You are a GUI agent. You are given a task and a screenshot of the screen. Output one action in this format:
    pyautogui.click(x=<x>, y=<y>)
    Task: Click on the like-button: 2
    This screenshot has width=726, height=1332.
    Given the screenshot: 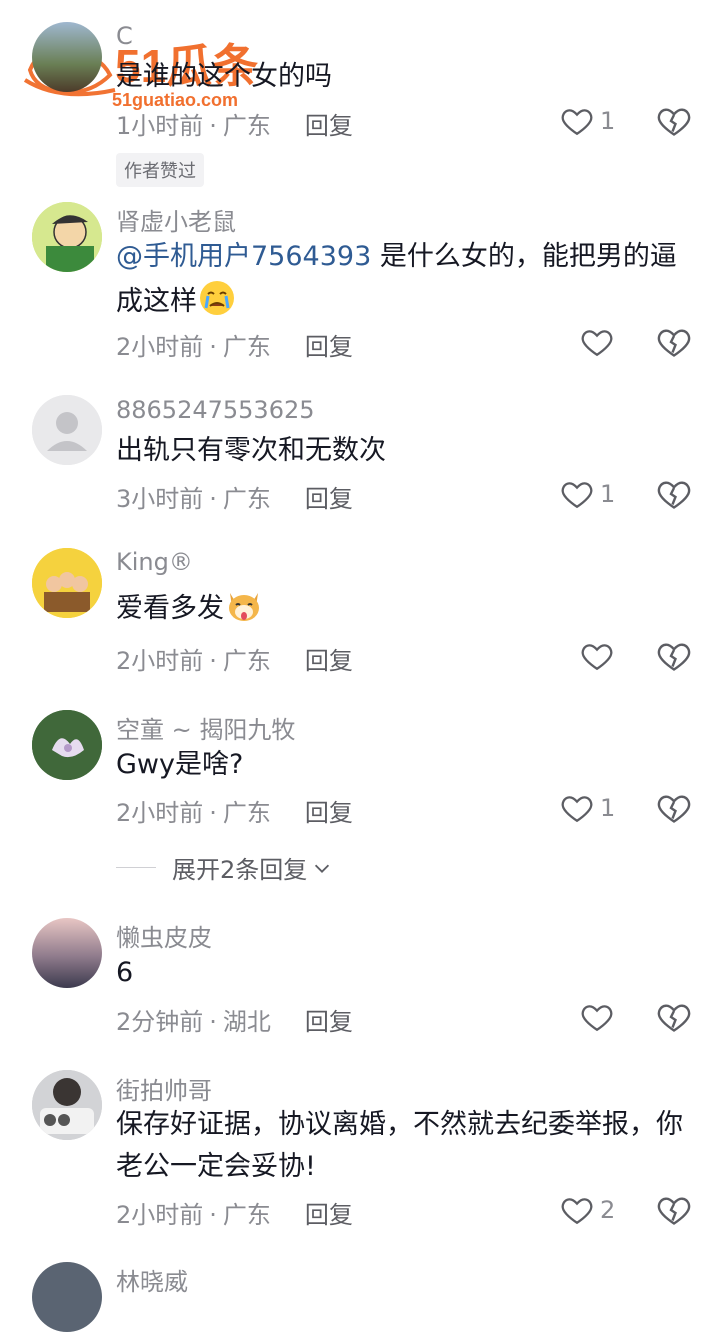 What is the action you would take?
    pyautogui.click(x=587, y=1210)
    